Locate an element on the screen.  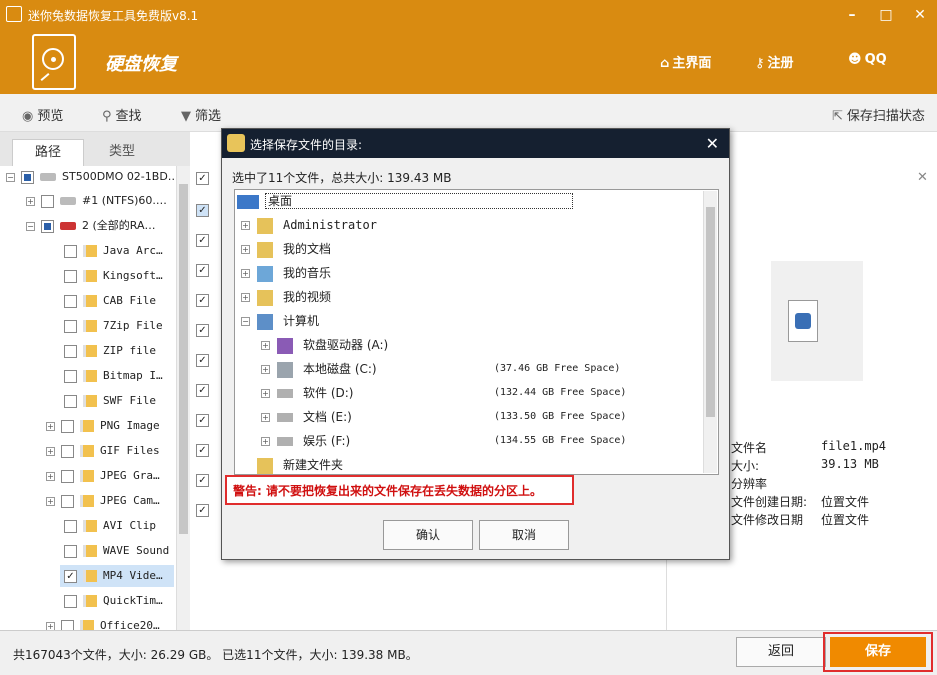
dialog-close-button: ✕ is located at coordinates (712, 143).